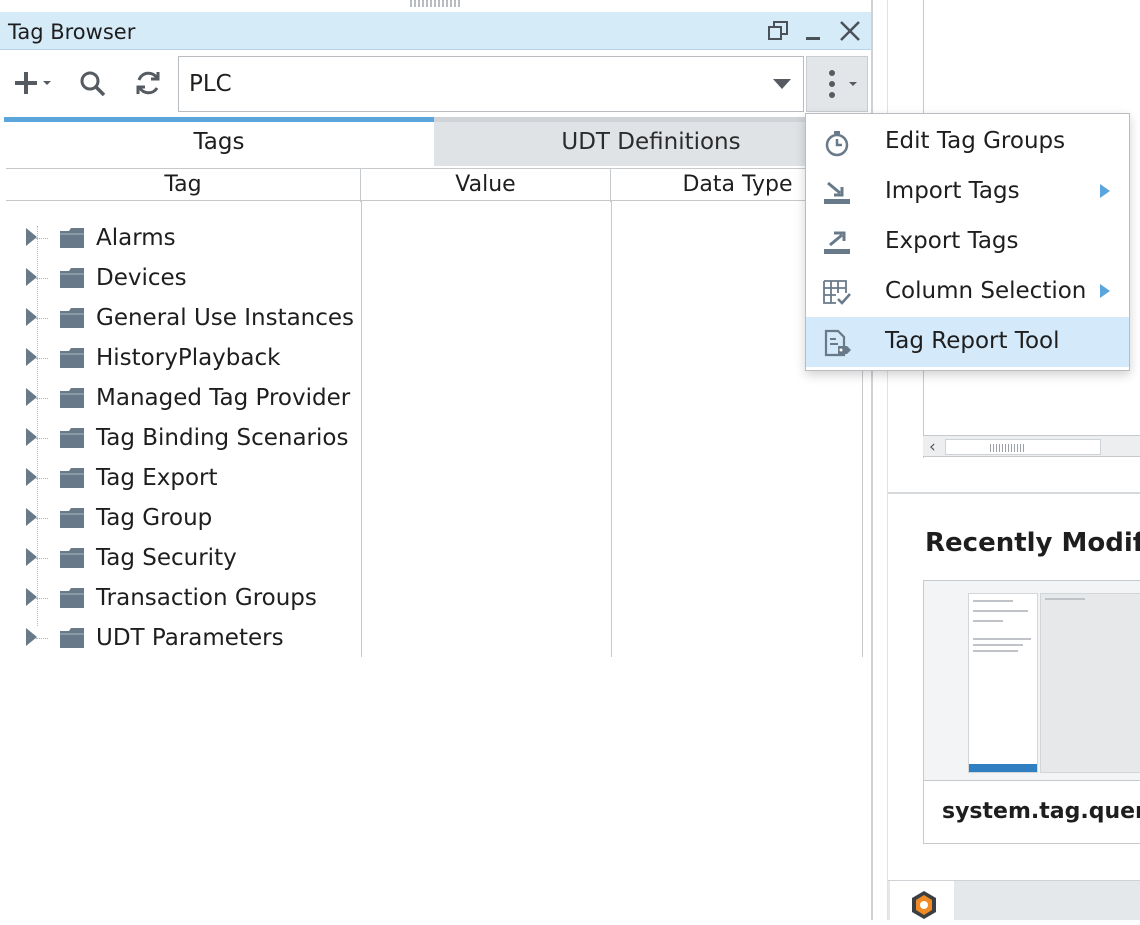 The width and height of the screenshot is (1140, 925). I want to click on tree-row: Devices, so click(183, 278).